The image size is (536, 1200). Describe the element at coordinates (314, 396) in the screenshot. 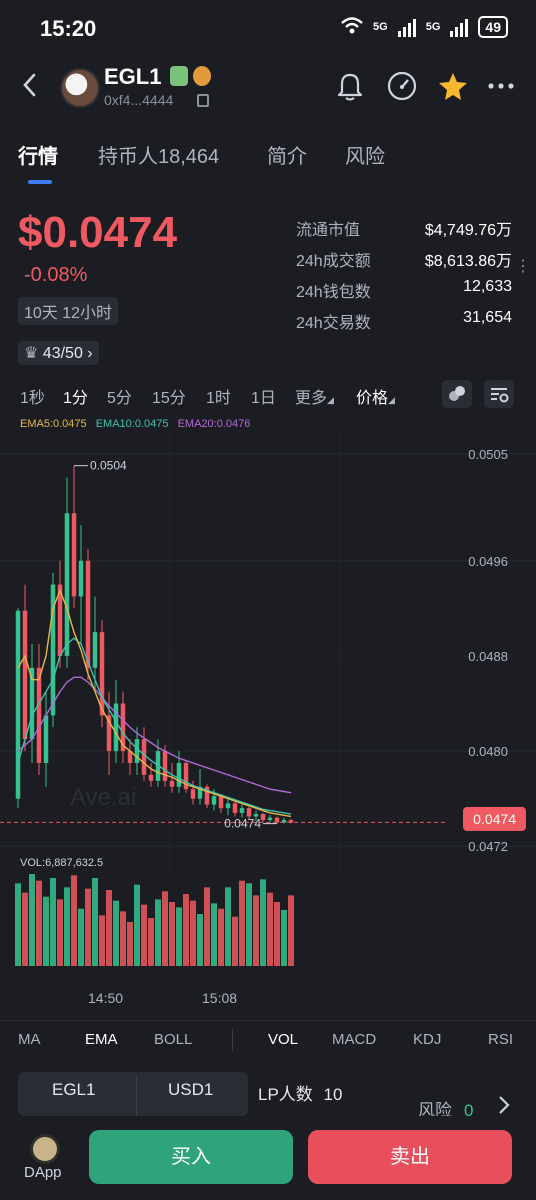

I see `interval-more: 更多◢` at that location.